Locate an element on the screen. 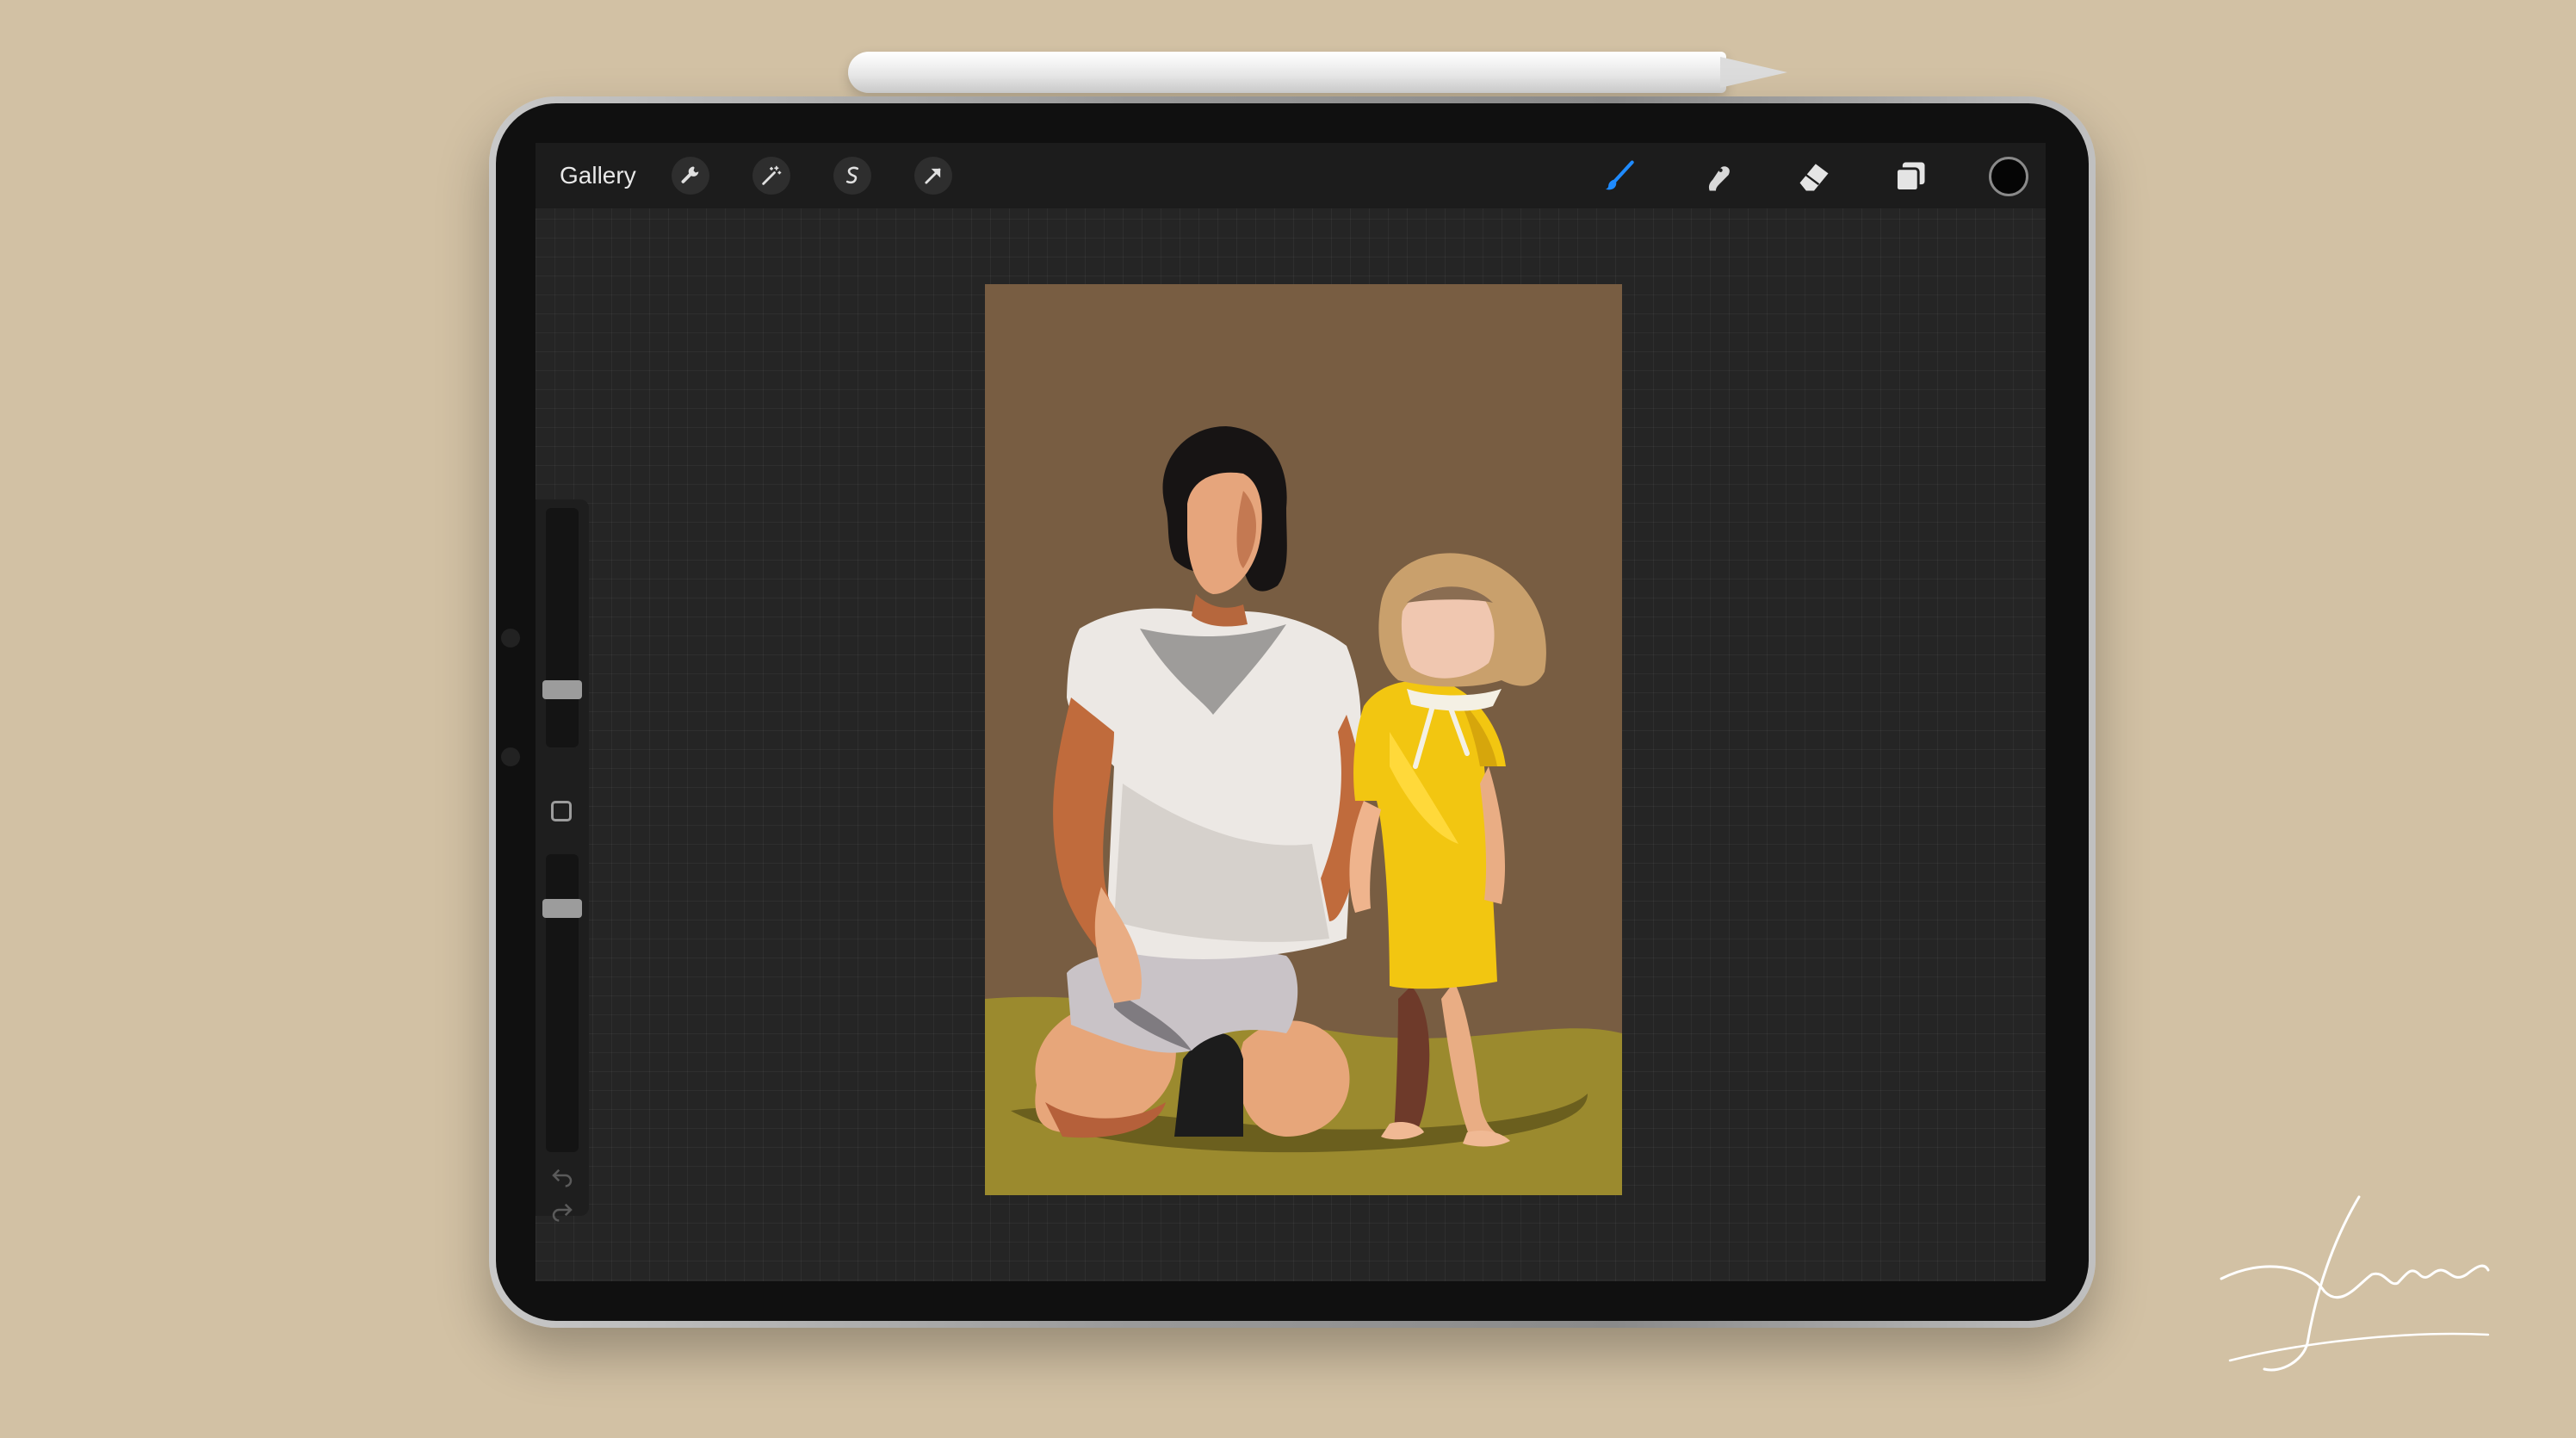 Image resolution: width=2576 pixels, height=1438 pixels. brush-icon is located at coordinates (1619, 177).